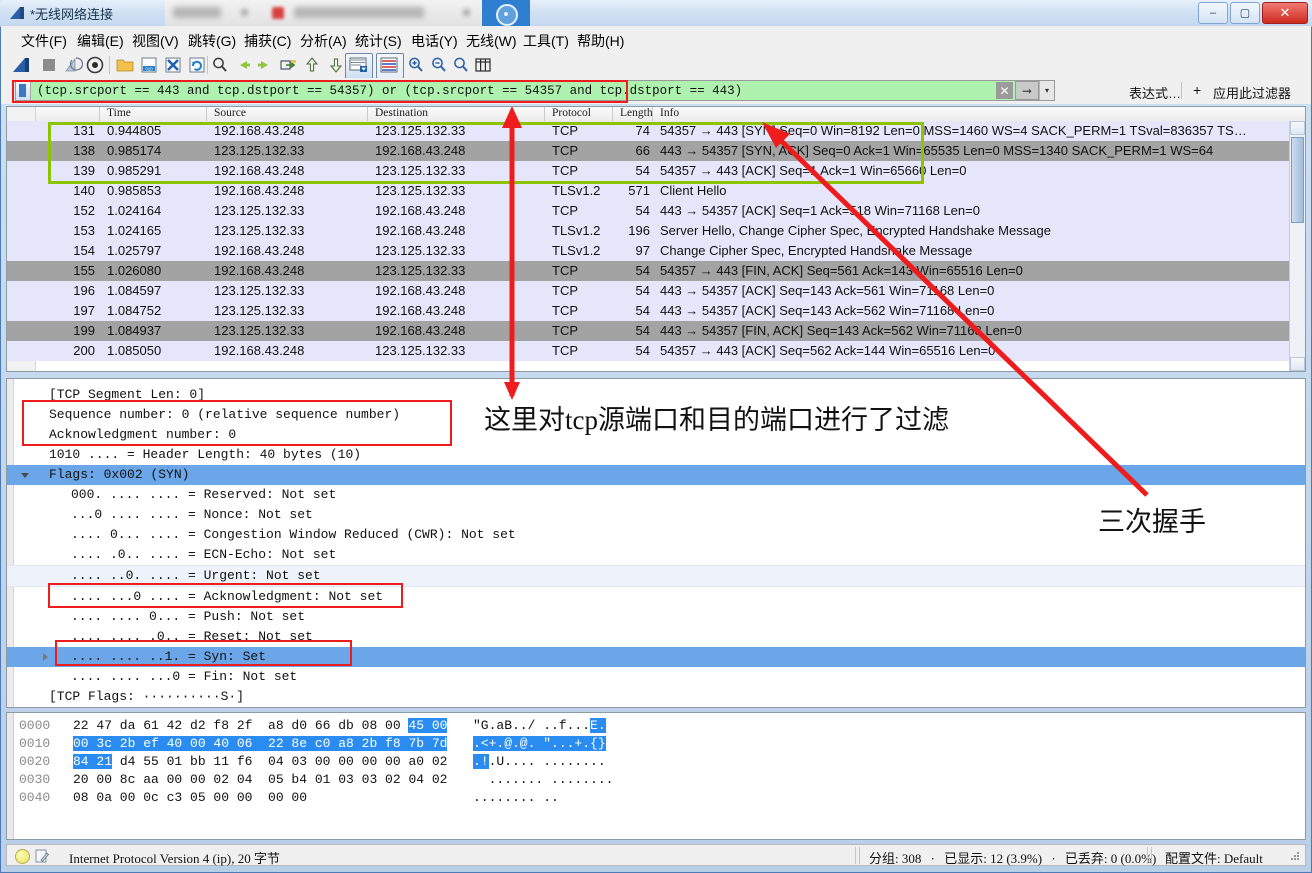 The height and width of the screenshot is (873, 1312). I want to click on capture-status-indicator-icon, so click(22, 856).